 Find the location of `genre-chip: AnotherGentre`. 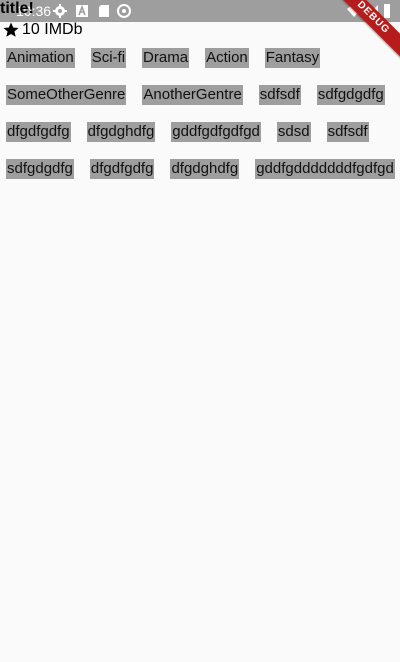

genre-chip: AnotherGentre is located at coordinates (192, 95).